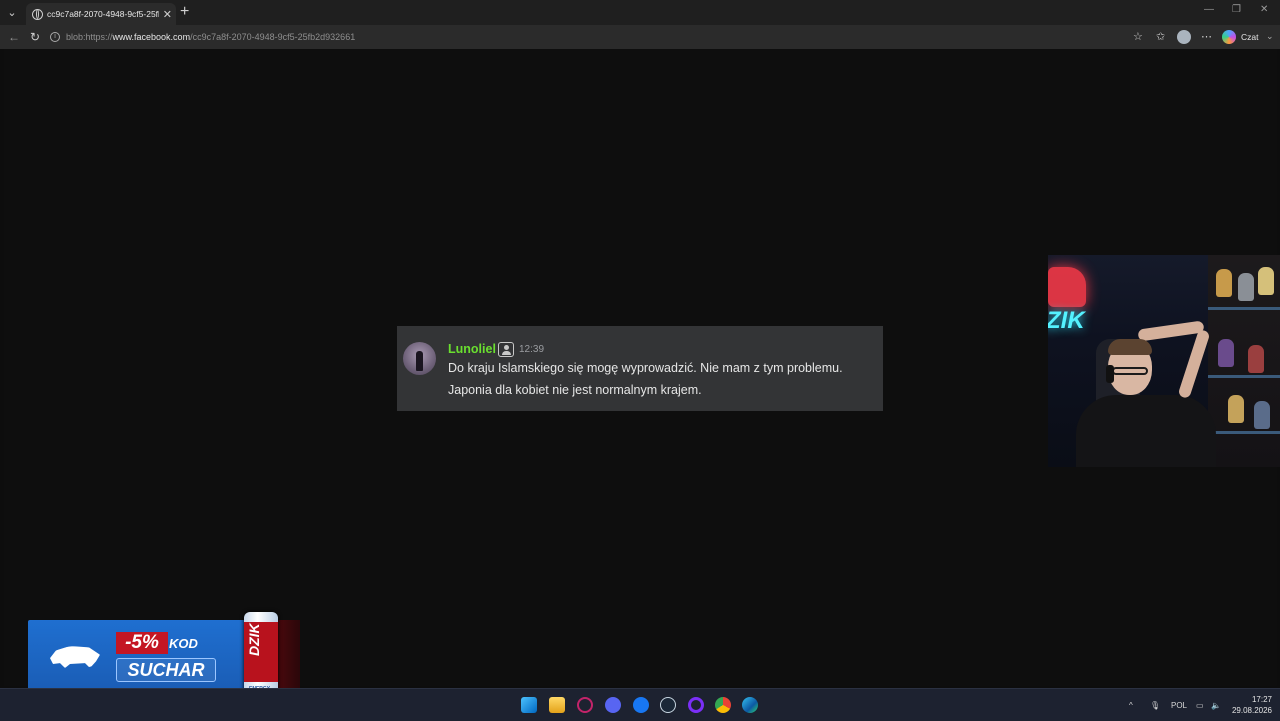  Describe the element at coordinates (472, 349) in the screenshot. I see `message-author: Lunoliel` at that location.